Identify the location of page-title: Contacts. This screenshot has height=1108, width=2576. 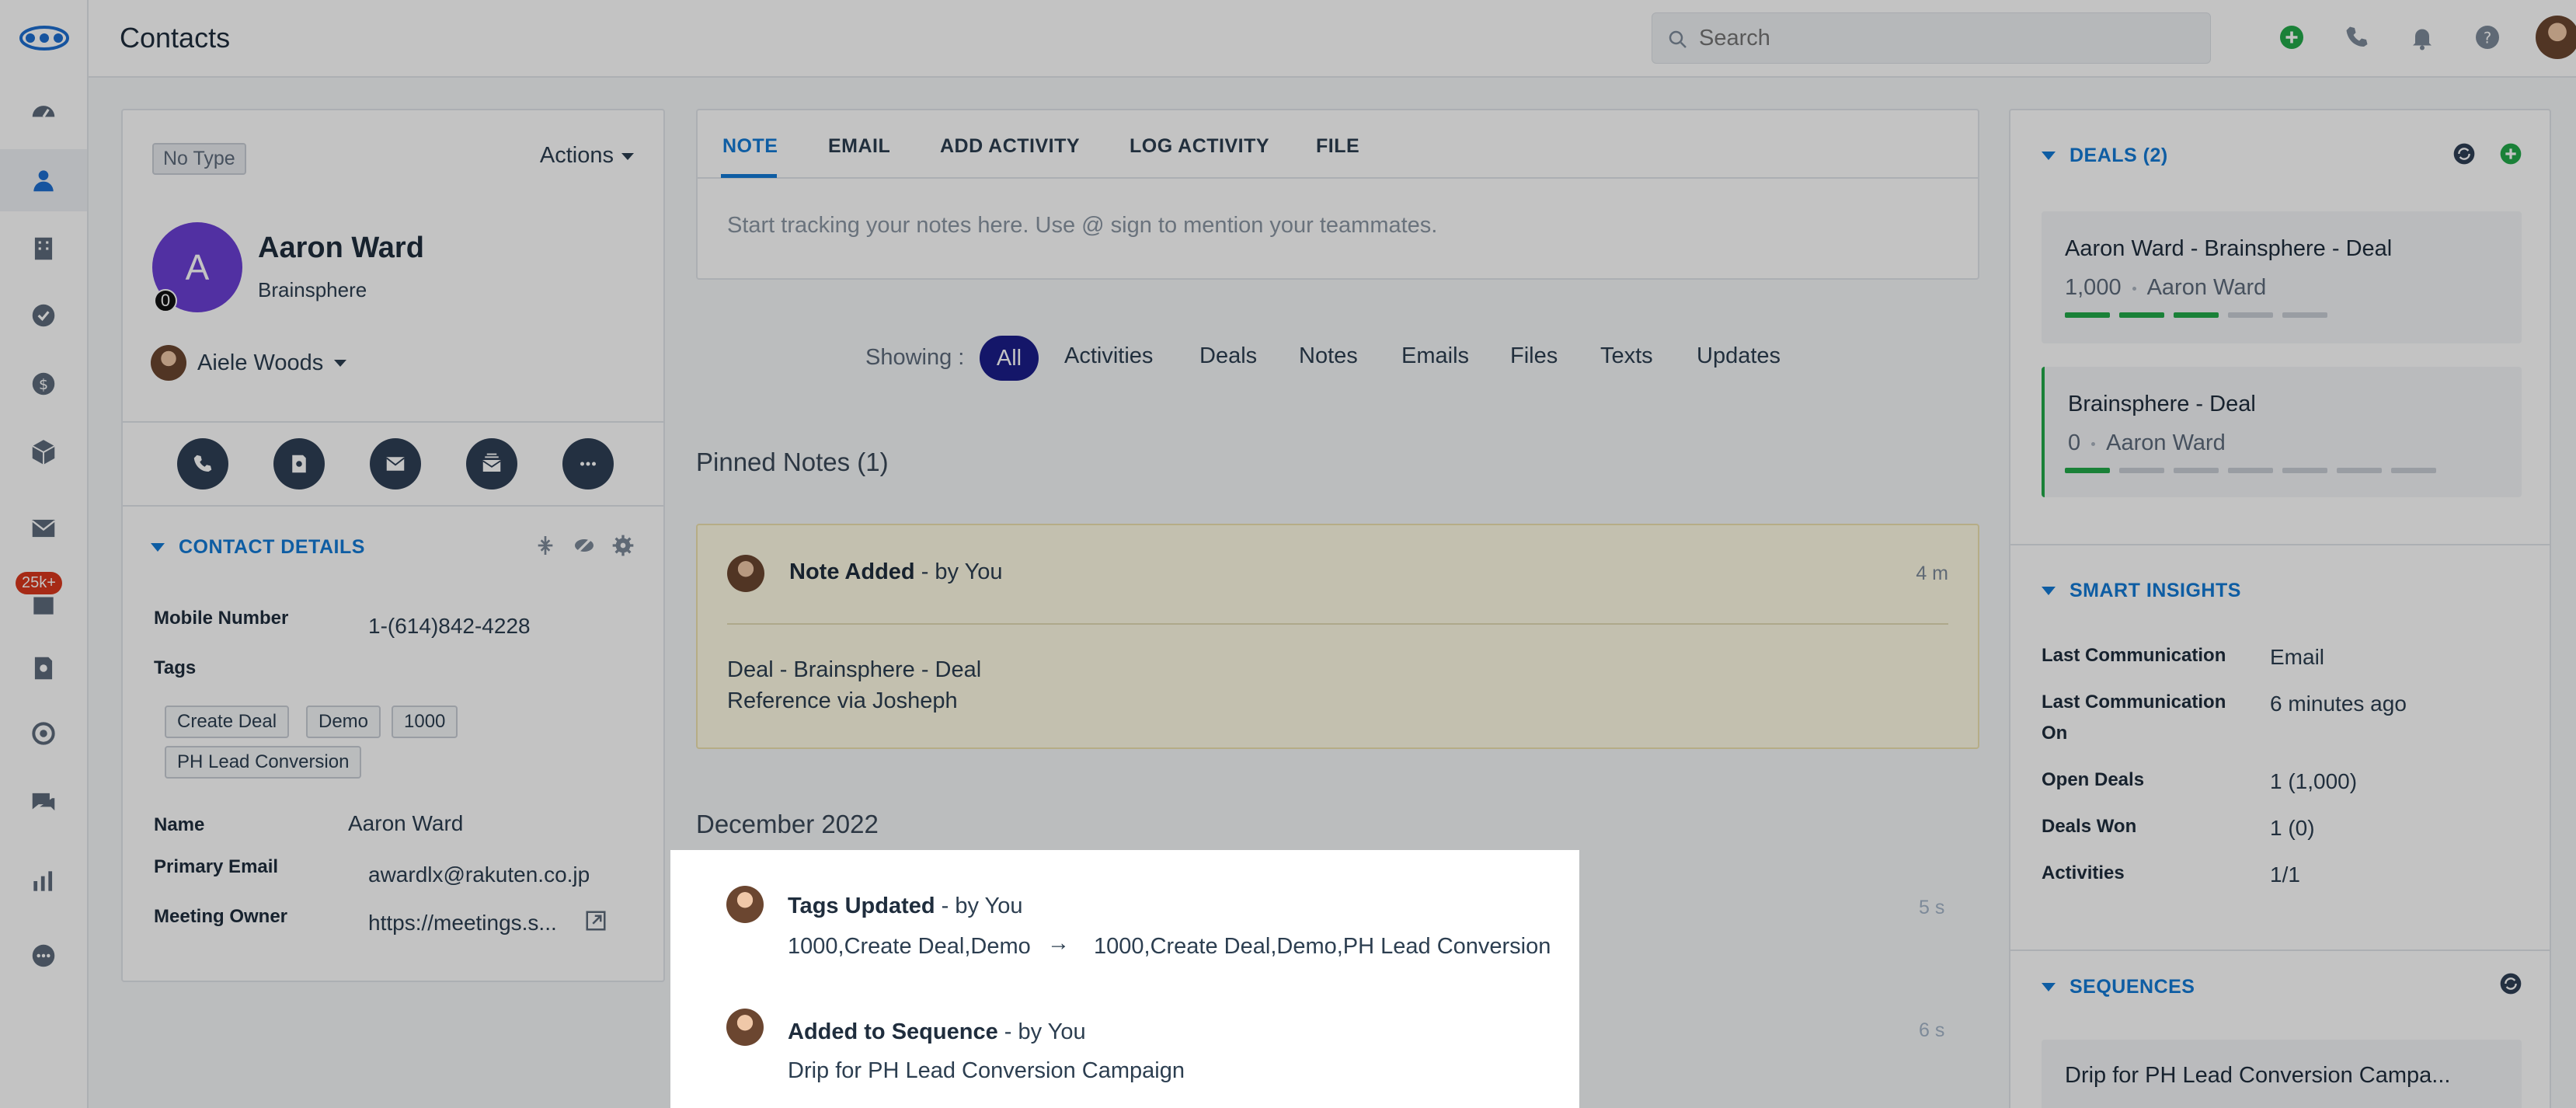
(175, 38).